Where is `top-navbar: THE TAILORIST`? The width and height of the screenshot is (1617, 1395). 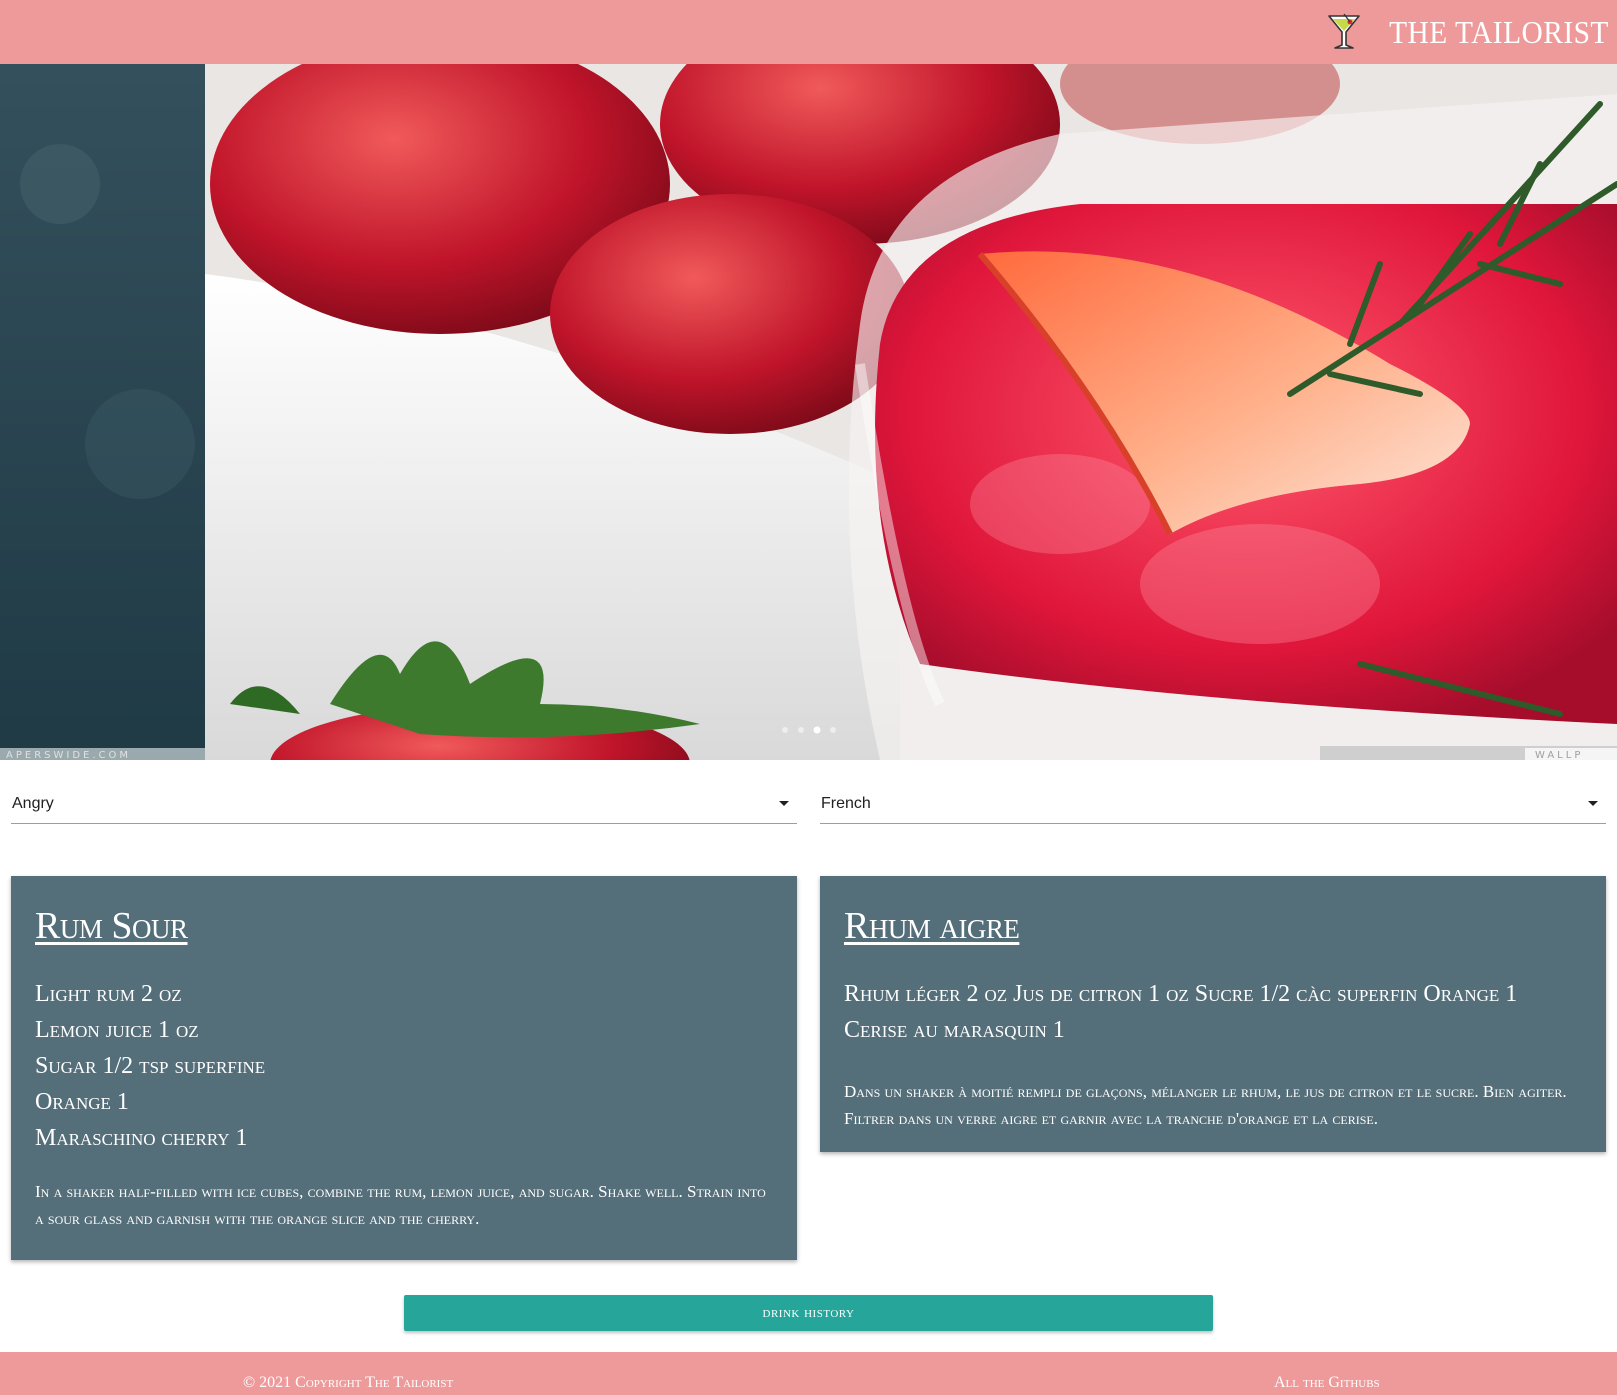
top-navbar: THE TAILORIST is located at coordinates (808, 32).